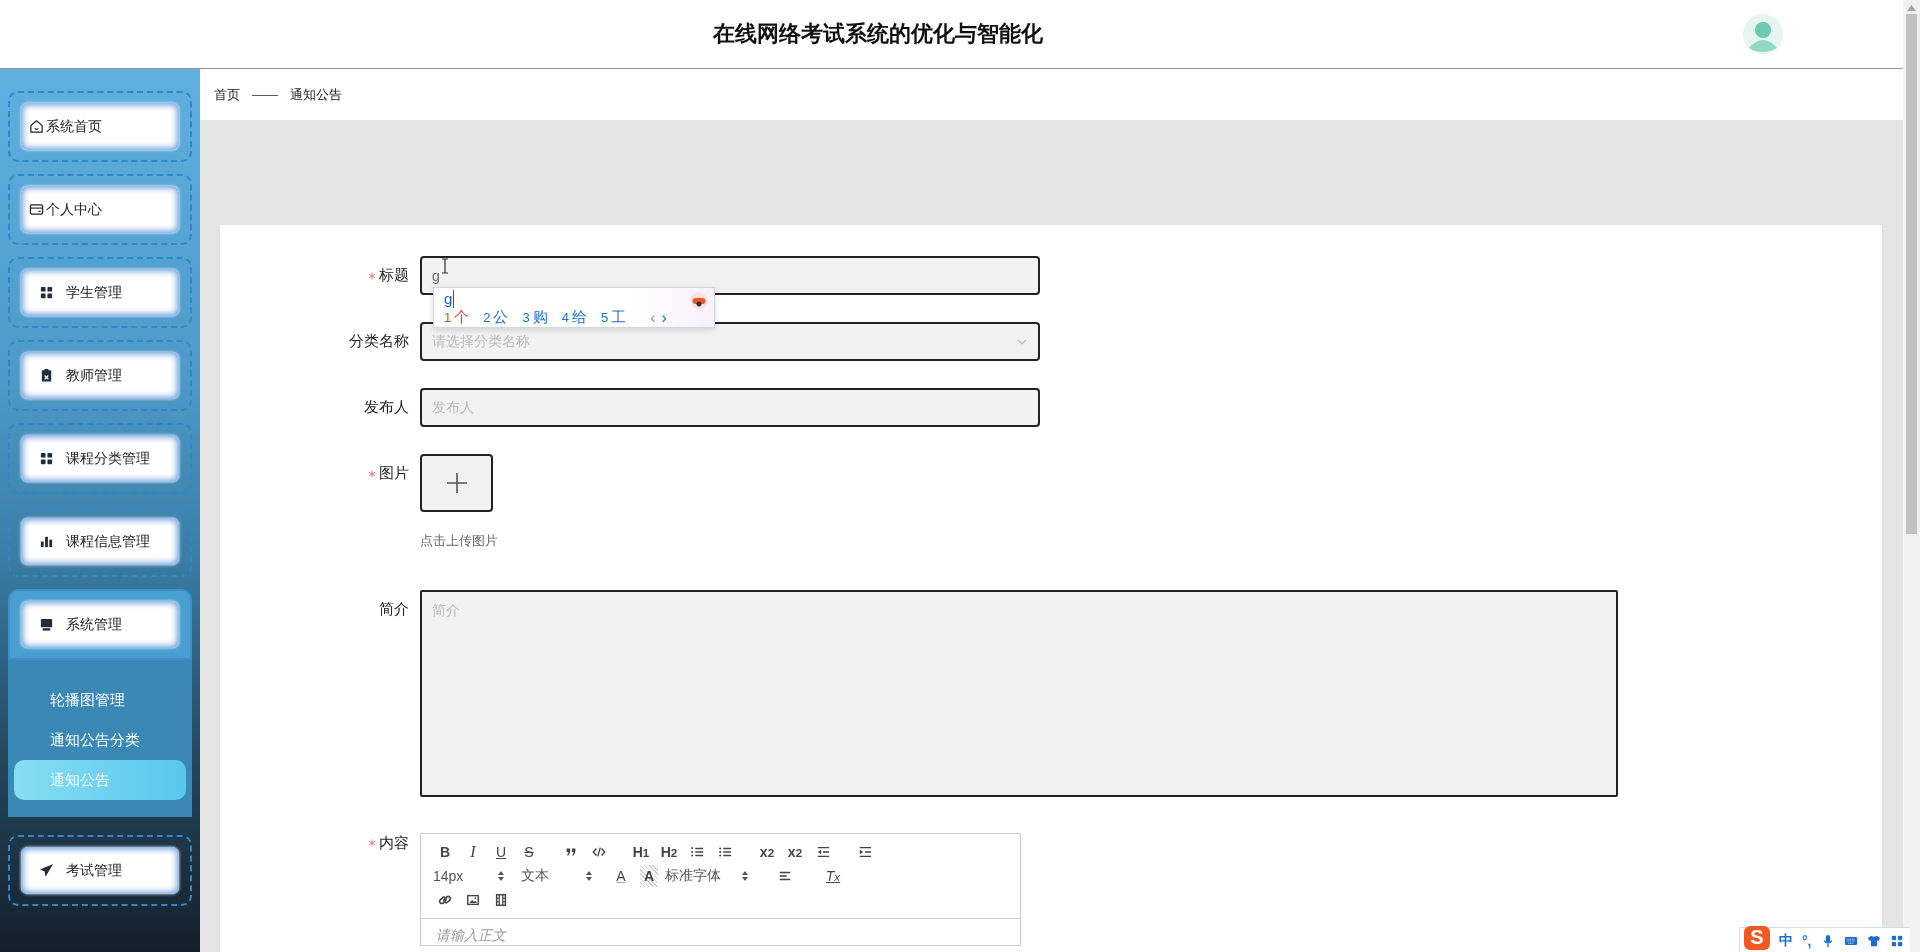  Describe the element at coordinates (697, 852) in the screenshot. I see `numbered-list-icon` at that location.